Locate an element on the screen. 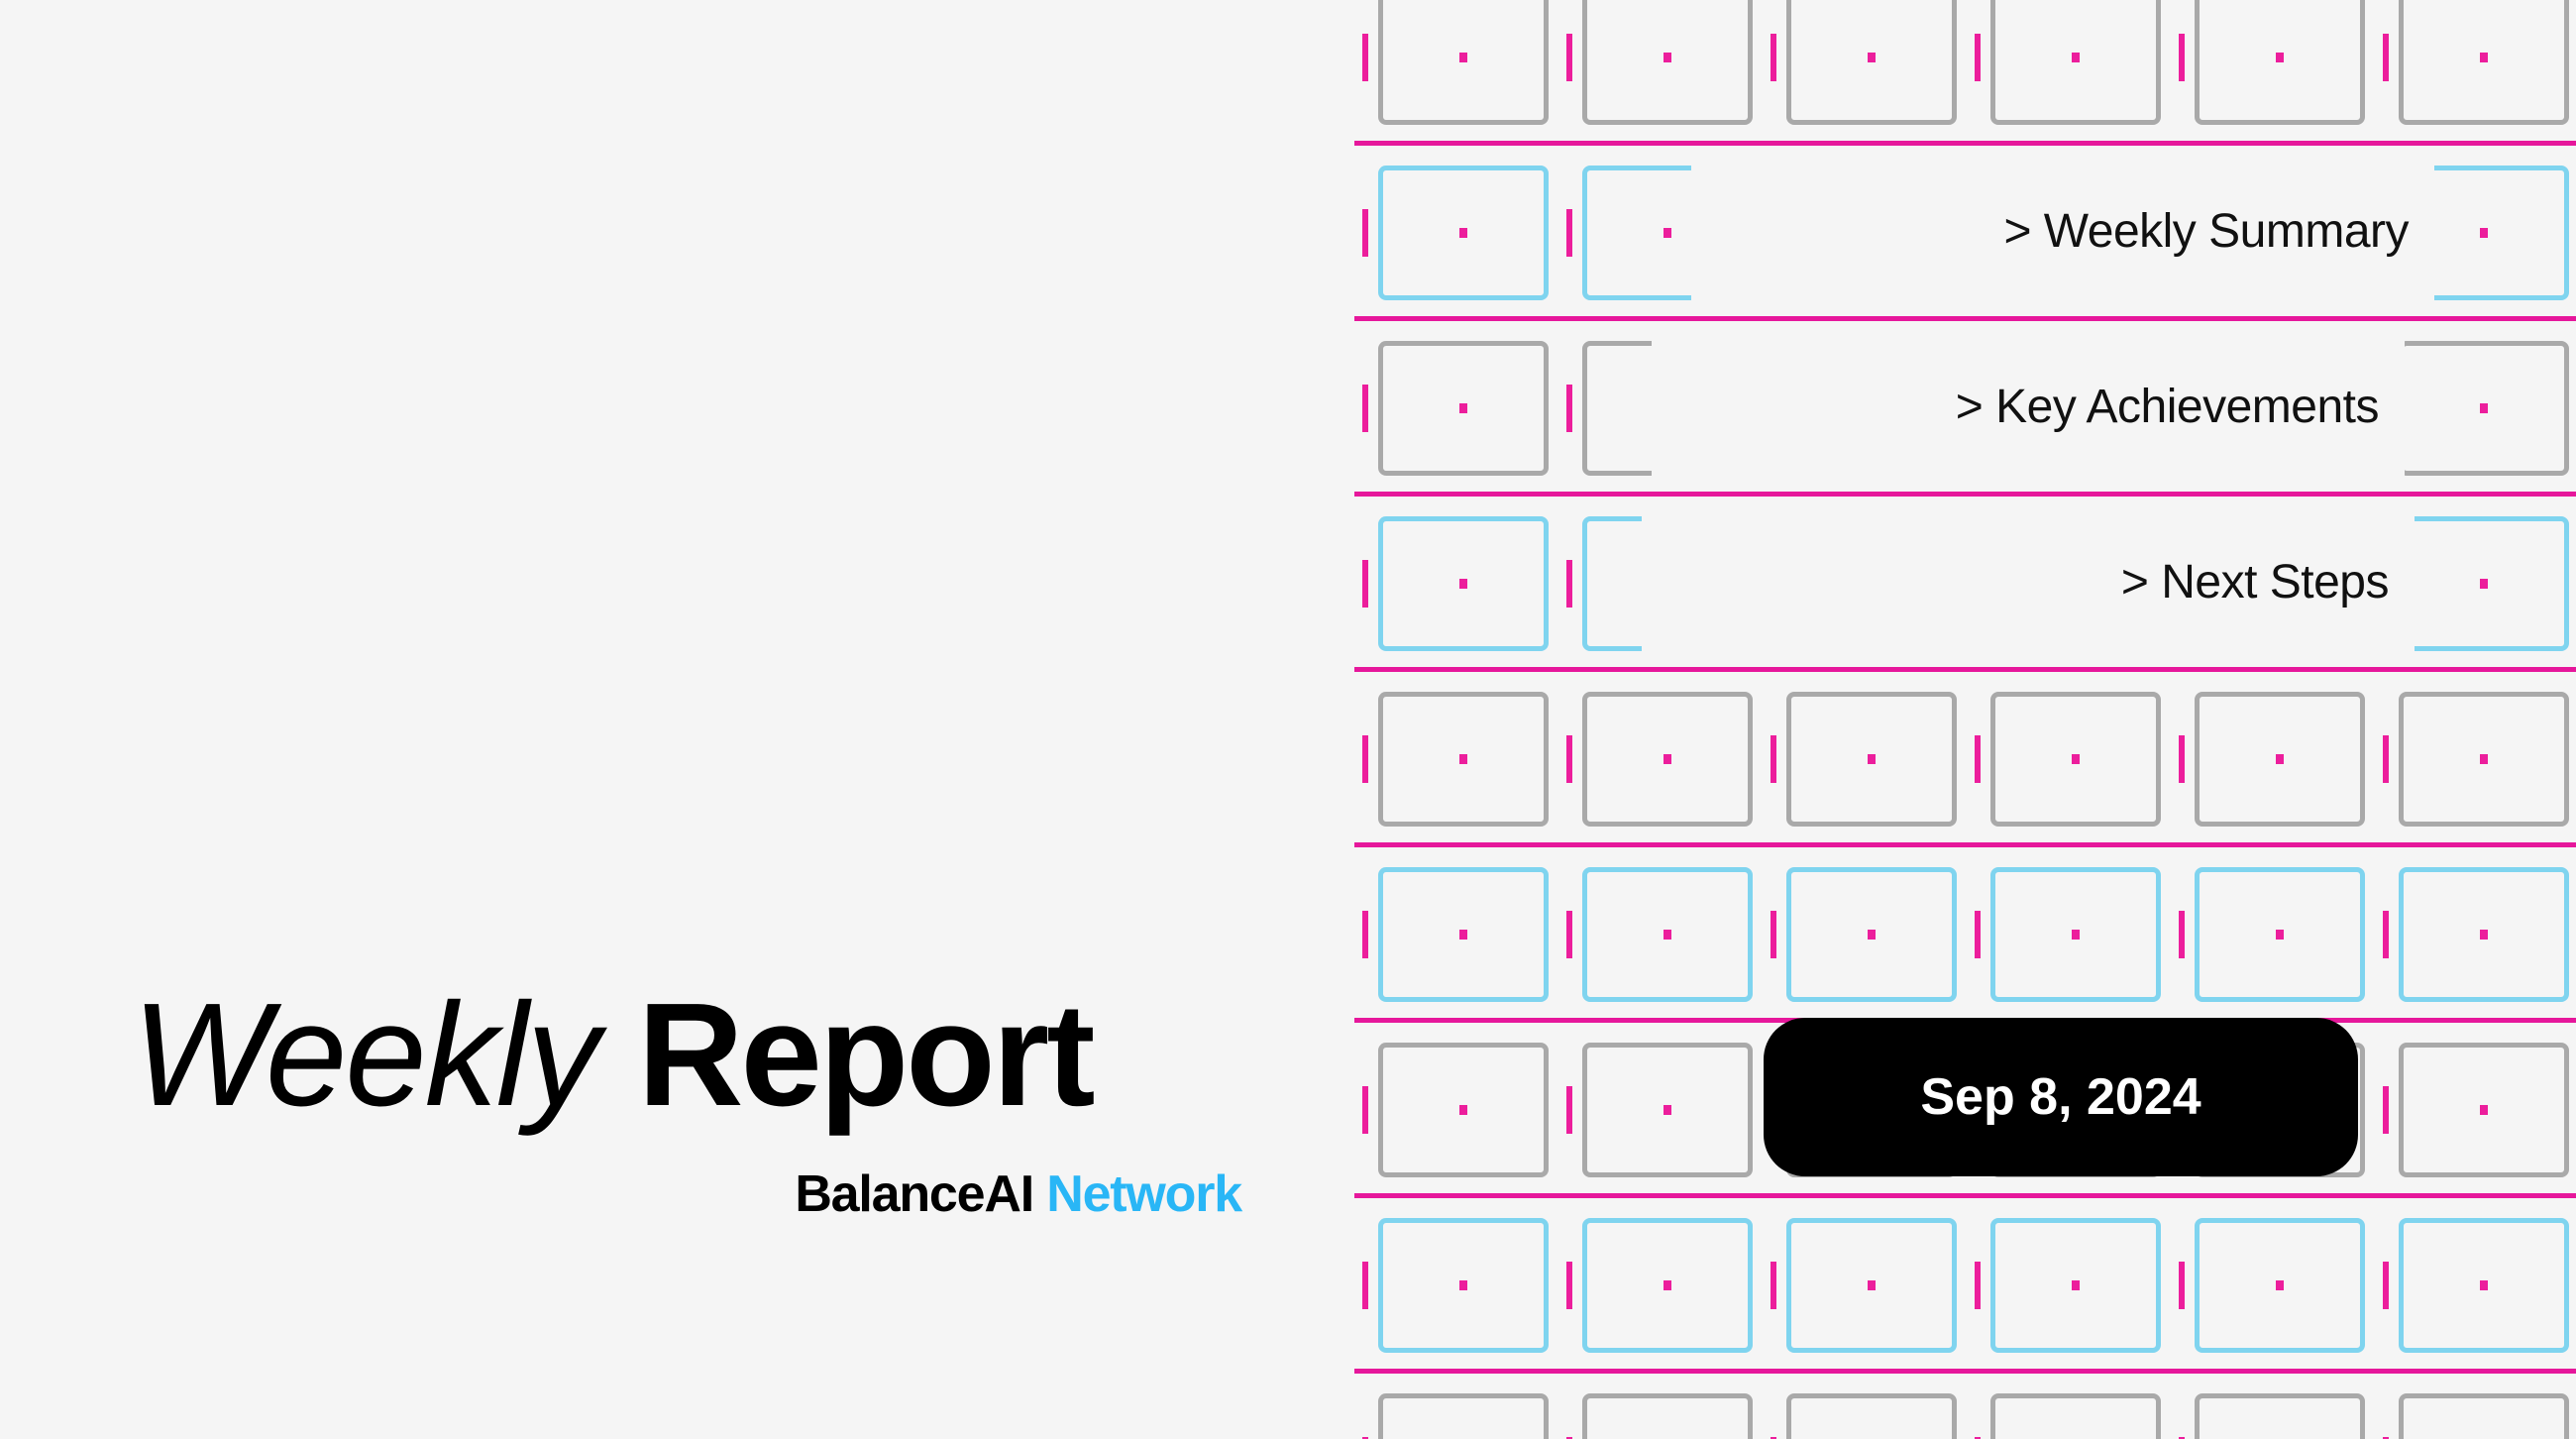 This screenshot has height=1439, width=2576. section-label-text: > Key Achievements is located at coordinates (2167, 406).